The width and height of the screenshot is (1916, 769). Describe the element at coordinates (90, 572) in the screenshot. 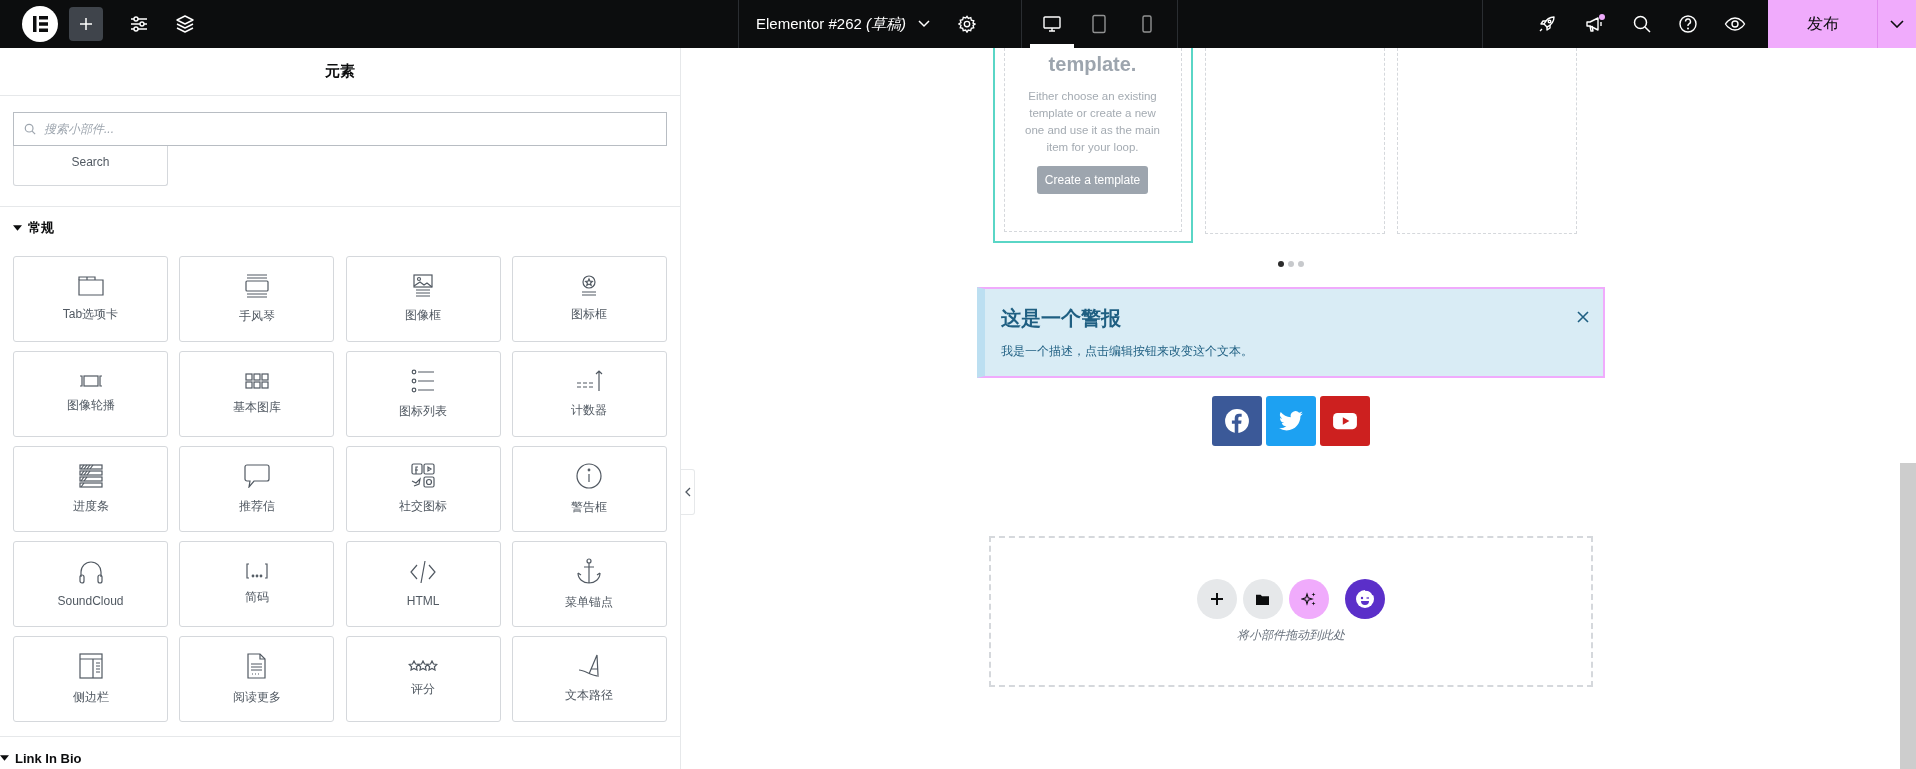

I see `headphones-icon` at that location.